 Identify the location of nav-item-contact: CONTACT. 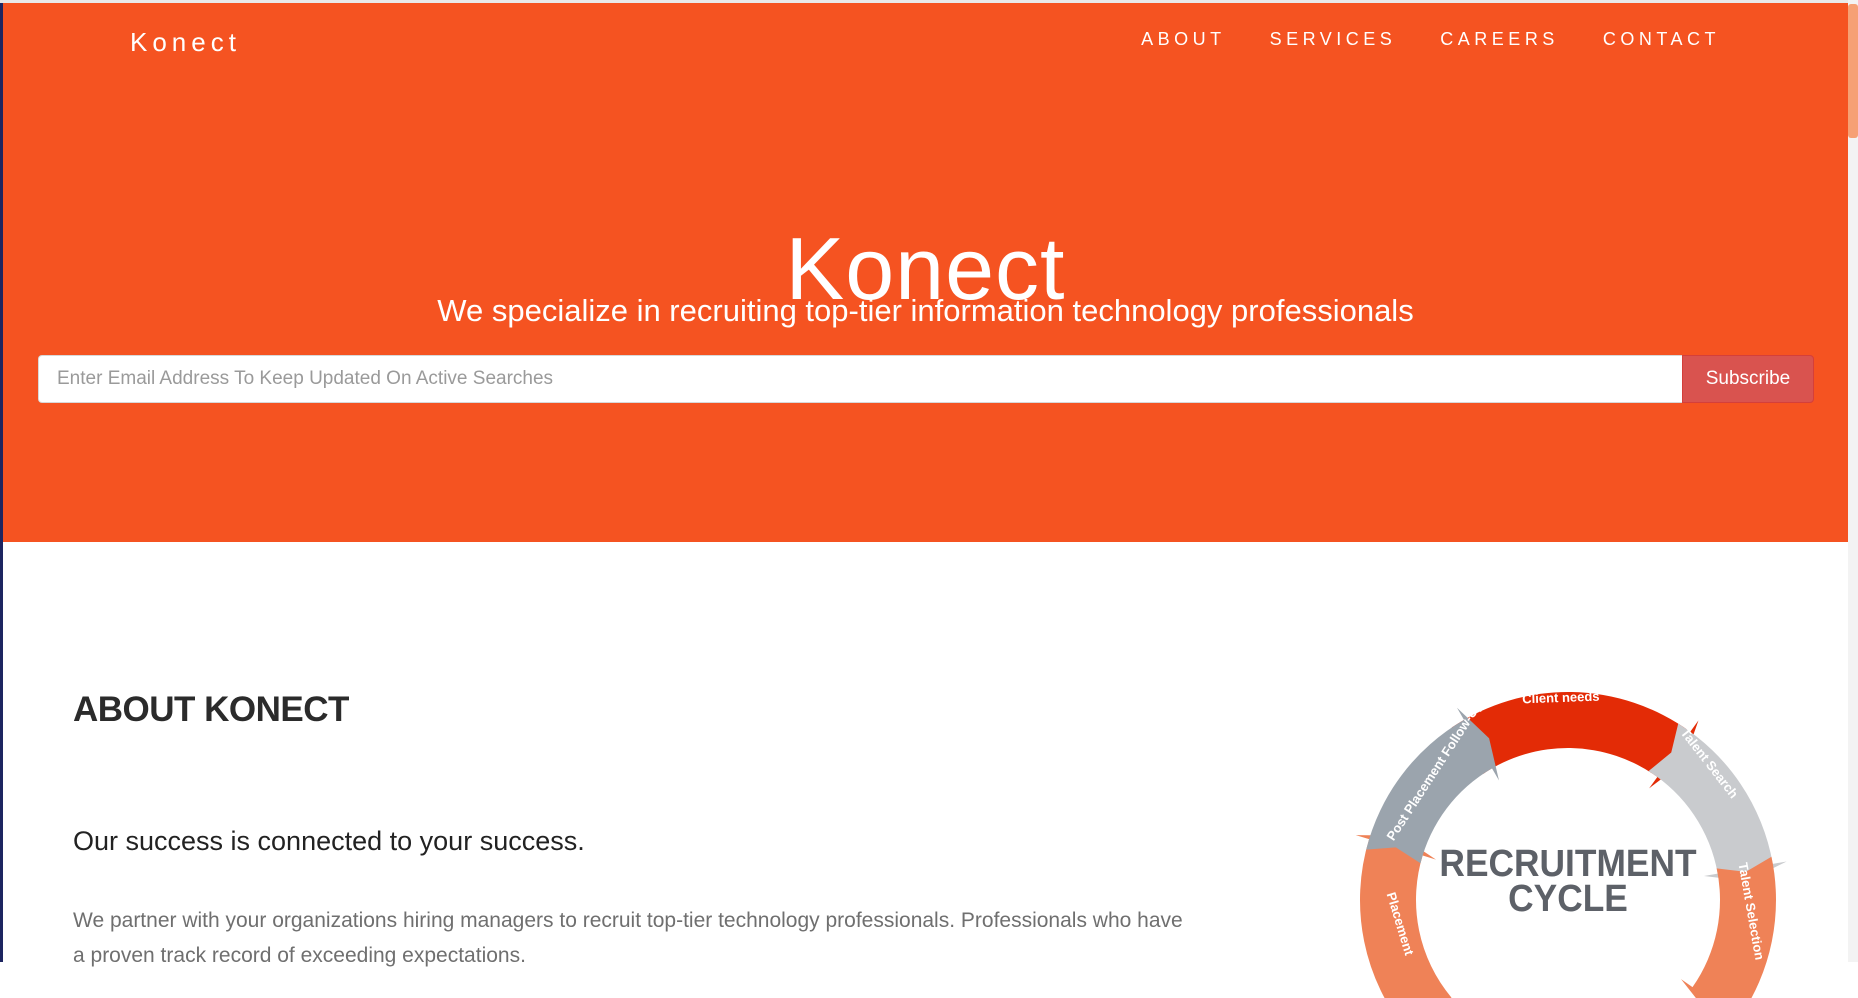
(1661, 39).